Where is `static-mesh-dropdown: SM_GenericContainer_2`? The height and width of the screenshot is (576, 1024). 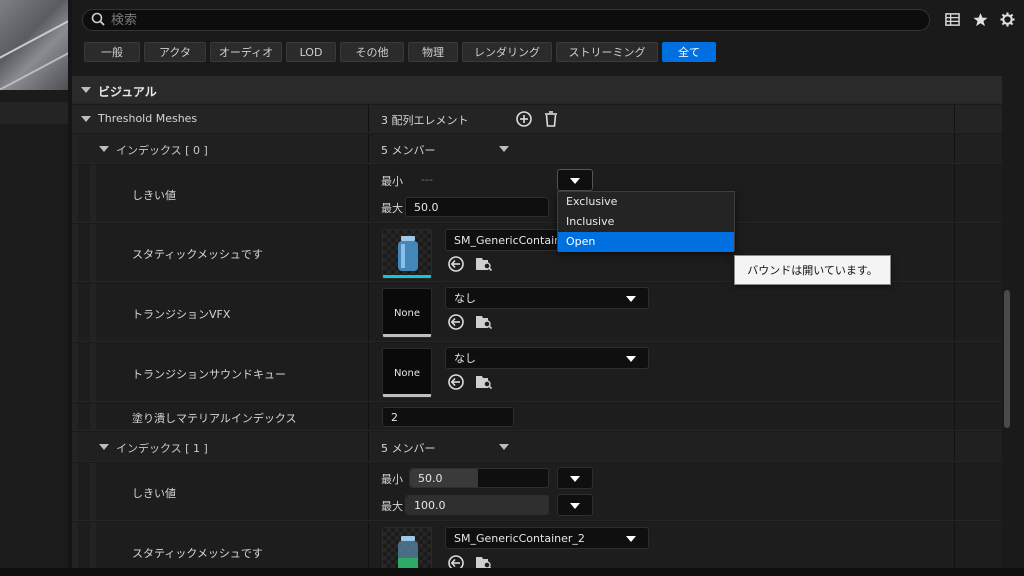 static-mesh-dropdown: SM_GenericContainer_2 is located at coordinates (547, 538).